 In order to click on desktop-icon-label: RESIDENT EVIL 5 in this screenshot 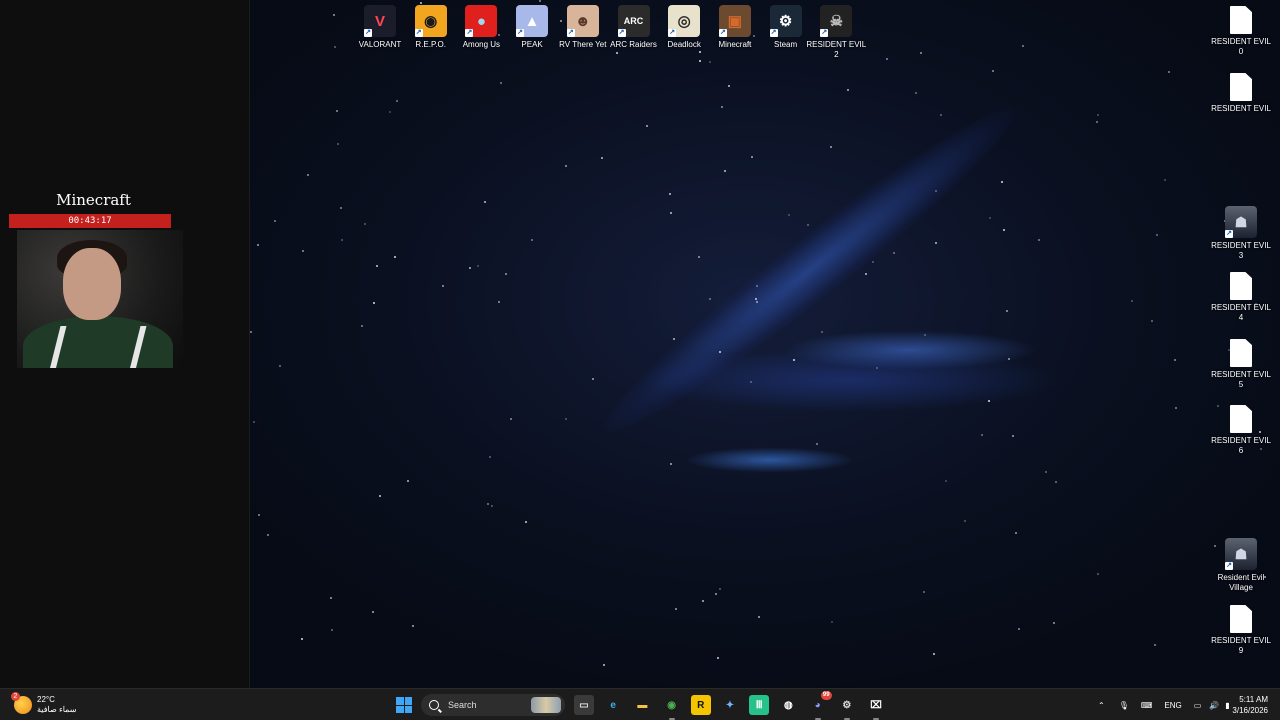, I will do `click(1241, 379)`.